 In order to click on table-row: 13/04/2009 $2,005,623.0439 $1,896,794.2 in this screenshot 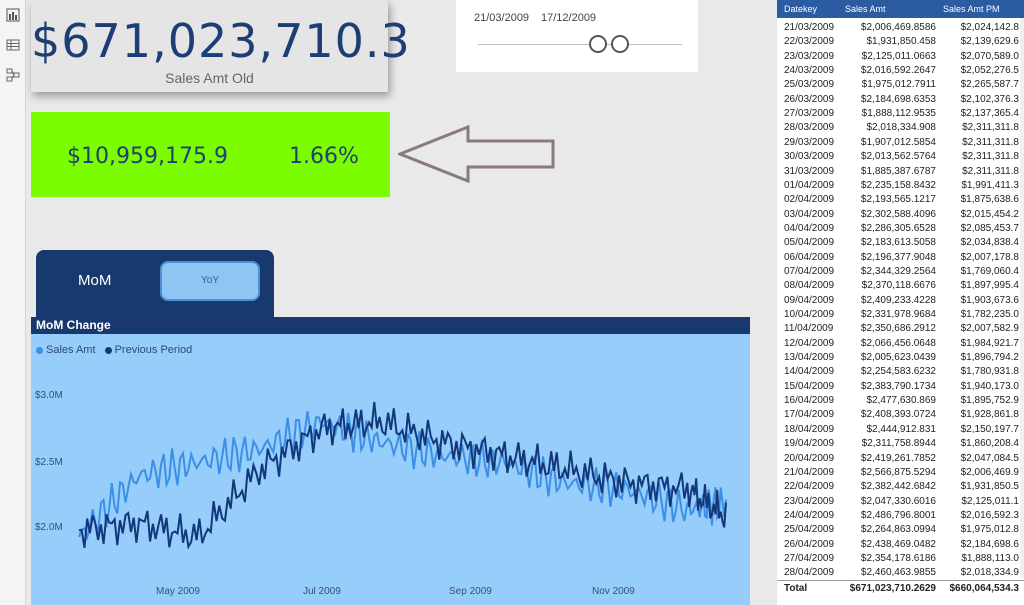, I will do `click(900, 358)`.